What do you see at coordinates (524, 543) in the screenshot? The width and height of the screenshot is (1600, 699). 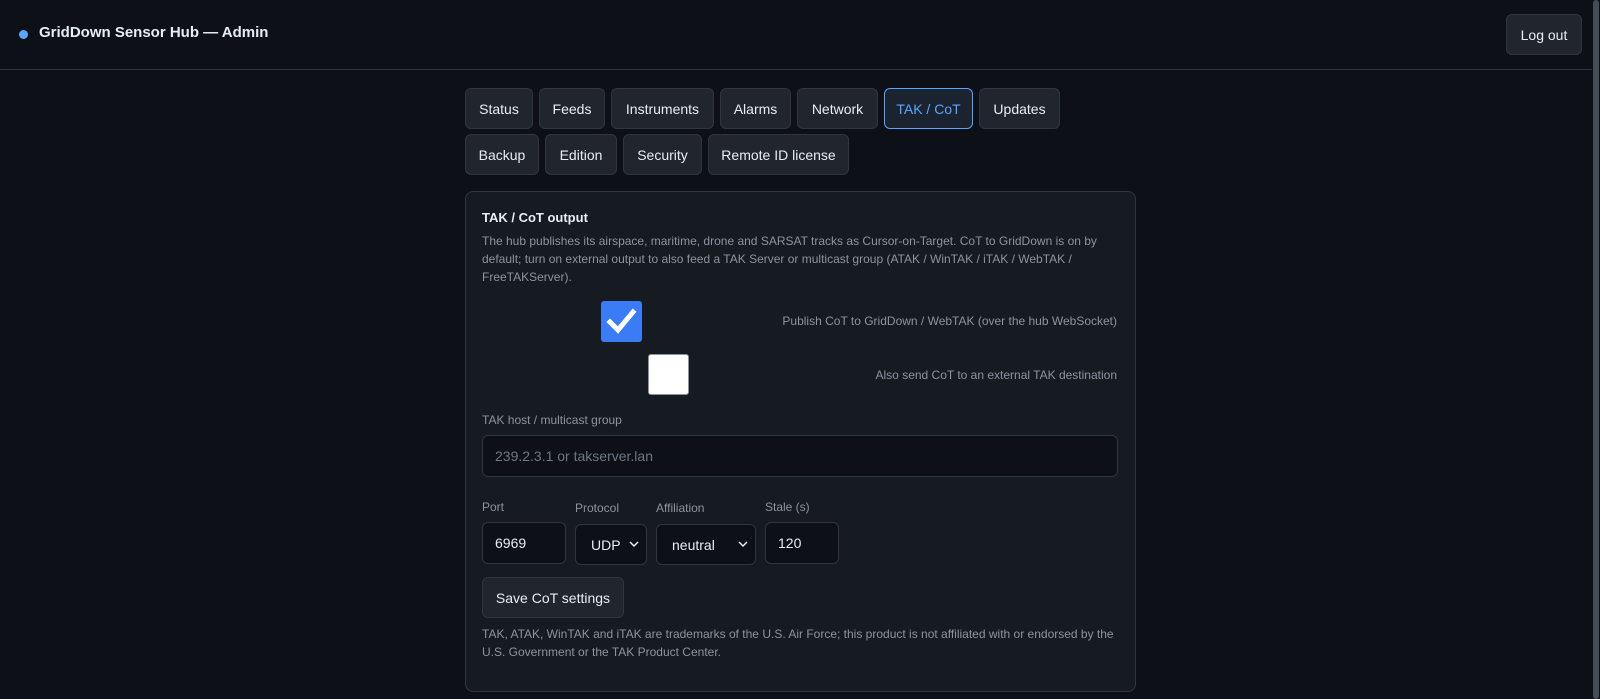 I see `port-input` at bounding box center [524, 543].